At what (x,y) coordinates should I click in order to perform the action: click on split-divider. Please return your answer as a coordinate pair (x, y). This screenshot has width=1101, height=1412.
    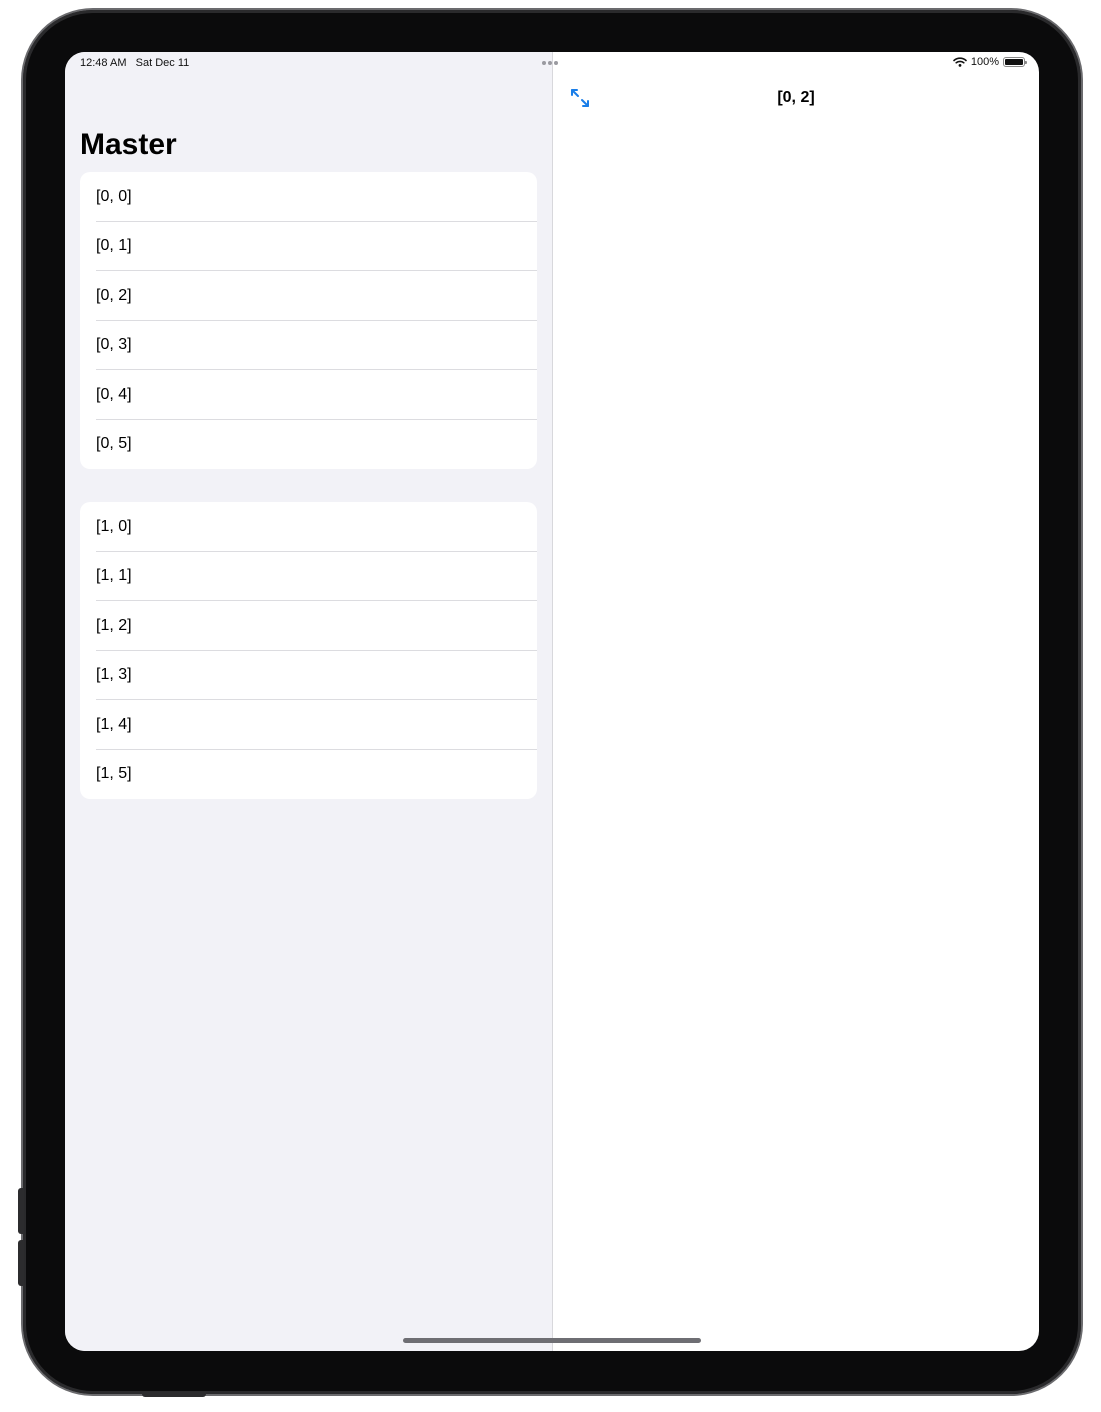
    Looking at the image, I should click on (552, 701).